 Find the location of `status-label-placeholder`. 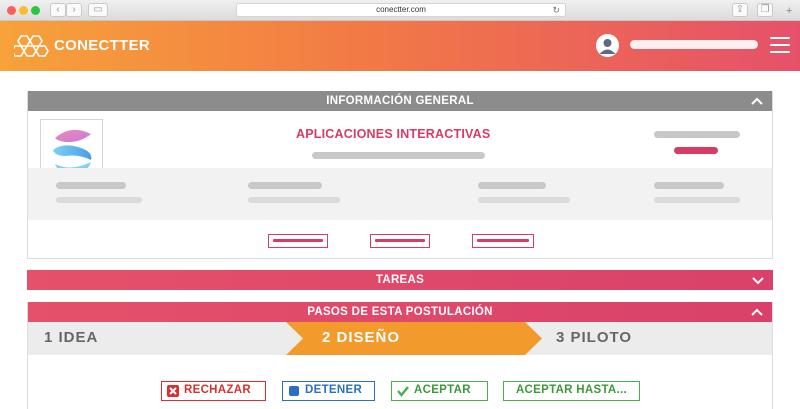

status-label-placeholder is located at coordinates (697, 134).